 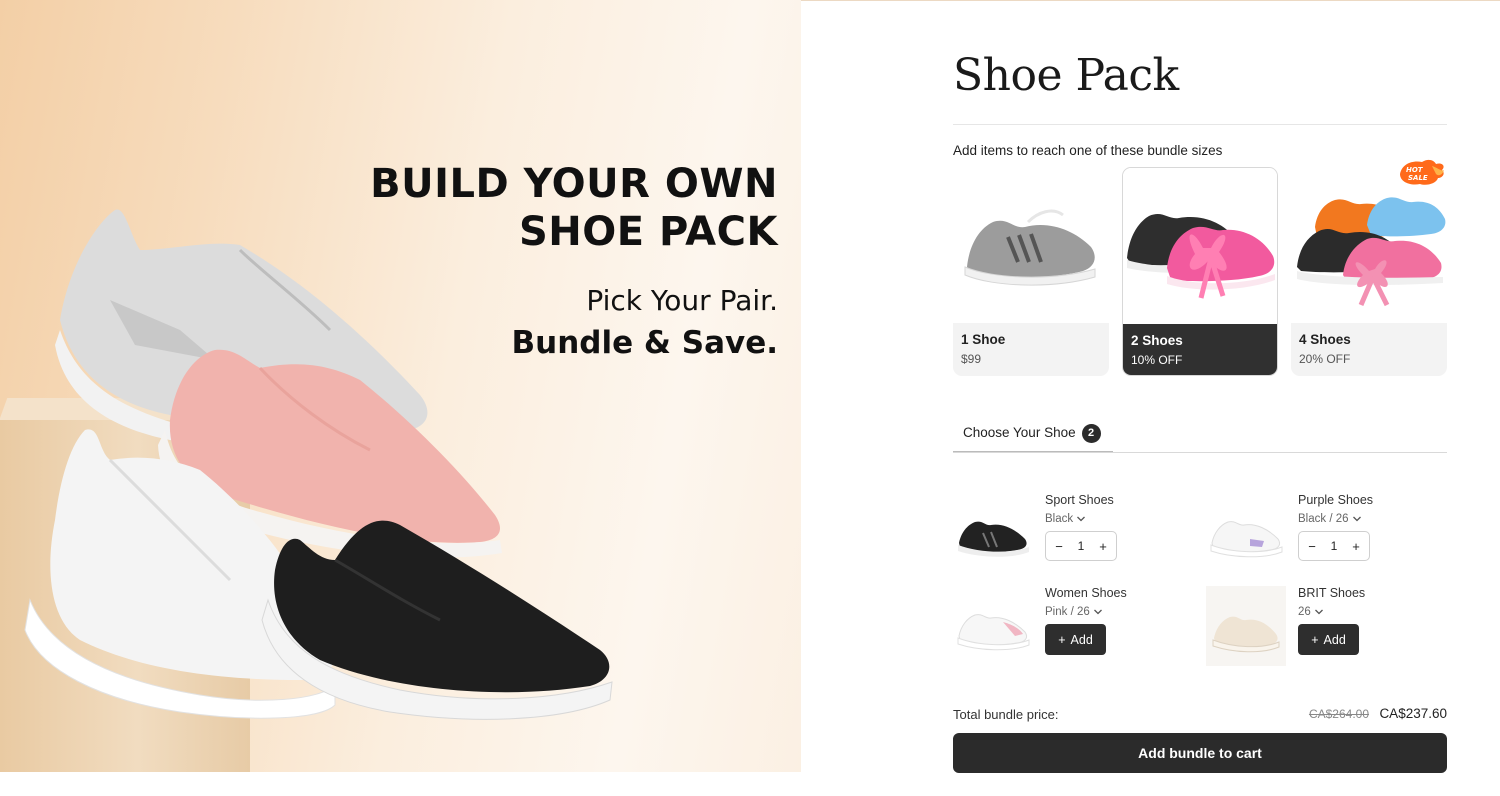 What do you see at coordinates (1091, 433) in the screenshot?
I see `tab-count-badge: 2` at bounding box center [1091, 433].